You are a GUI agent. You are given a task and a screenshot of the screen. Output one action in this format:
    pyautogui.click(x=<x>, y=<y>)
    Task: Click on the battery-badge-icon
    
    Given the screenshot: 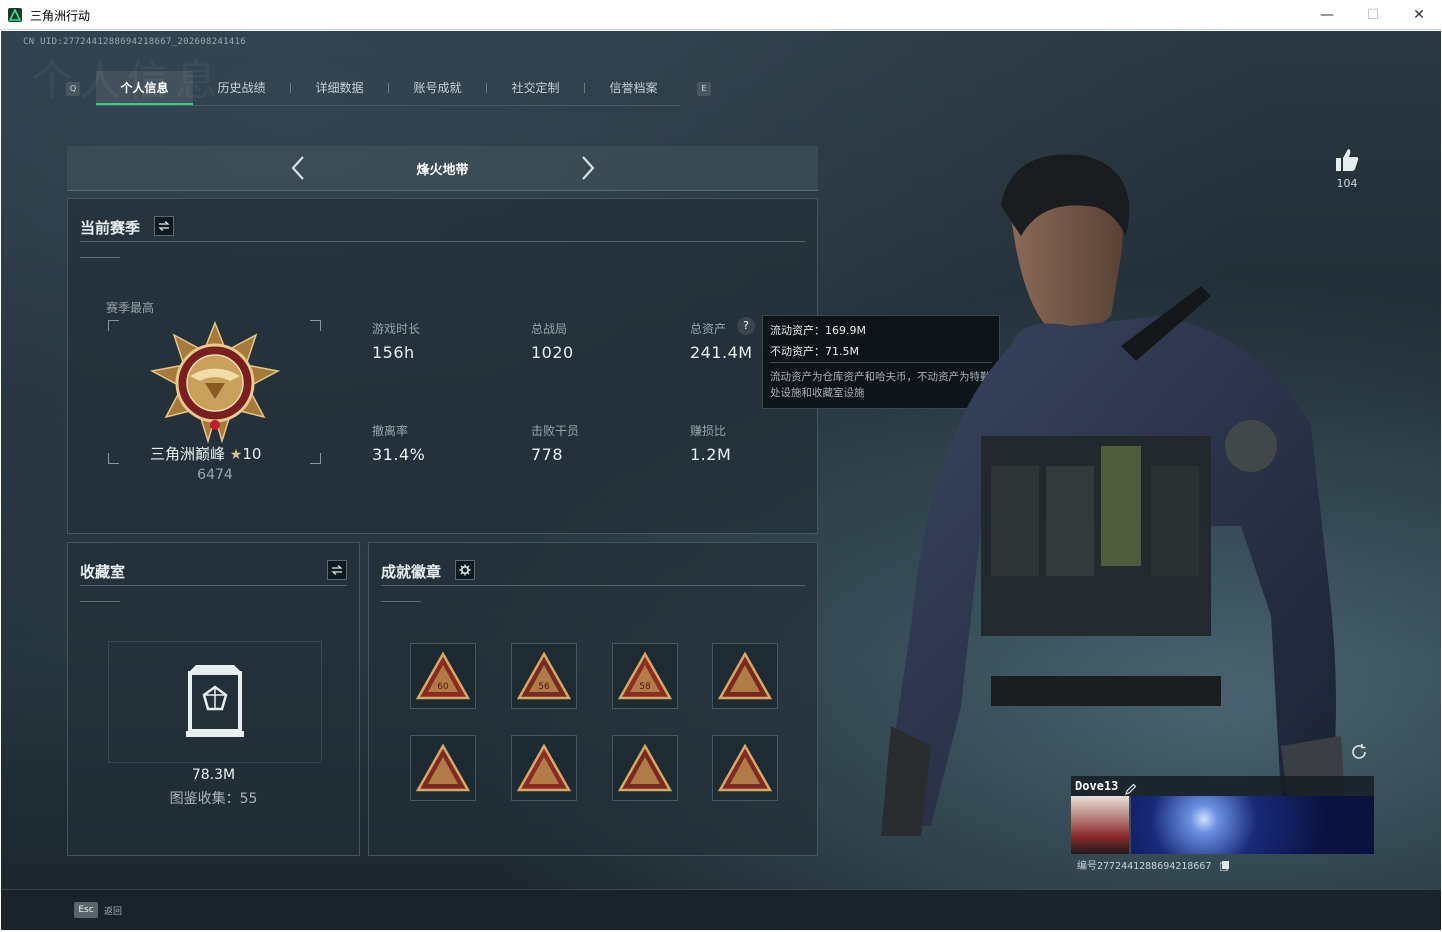 What is the action you would take?
    pyautogui.click(x=745, y=676)
    